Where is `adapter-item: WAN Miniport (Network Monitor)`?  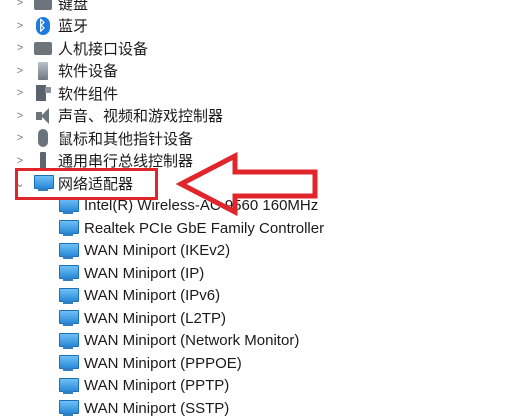 adapter-item: WAN Miniport (Network Monitor) is located at coordinates (262, 341).